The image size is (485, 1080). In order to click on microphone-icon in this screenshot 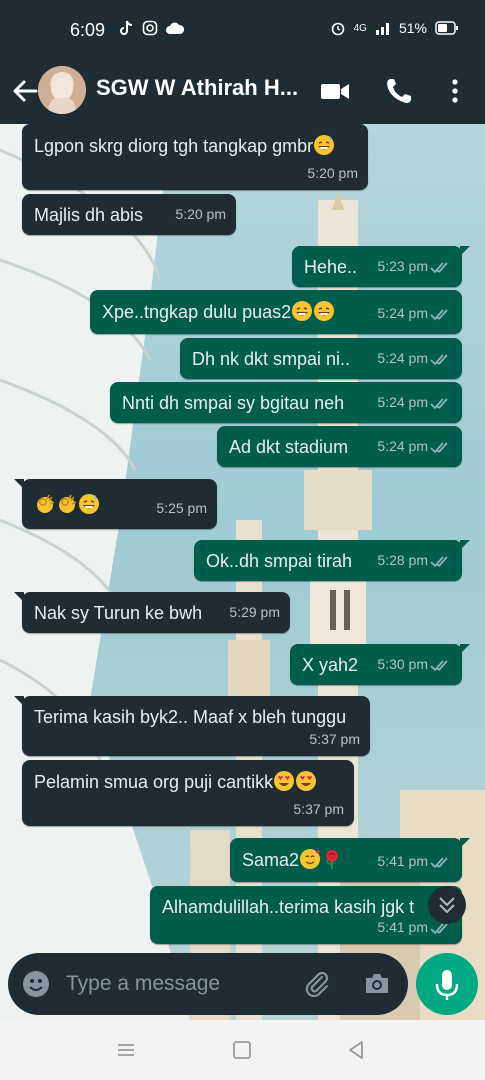, I will do `click(447, 985)`.